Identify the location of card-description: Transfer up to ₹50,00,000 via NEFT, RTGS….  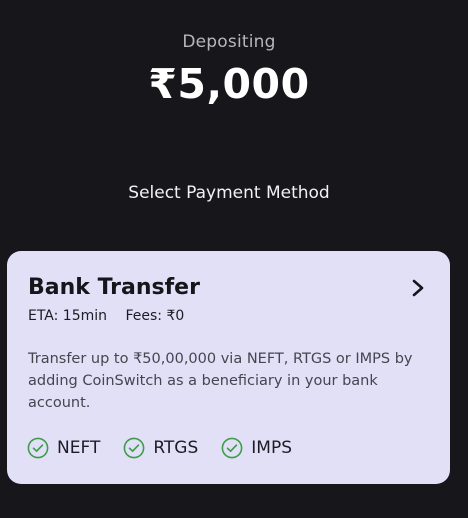
(220, 381).